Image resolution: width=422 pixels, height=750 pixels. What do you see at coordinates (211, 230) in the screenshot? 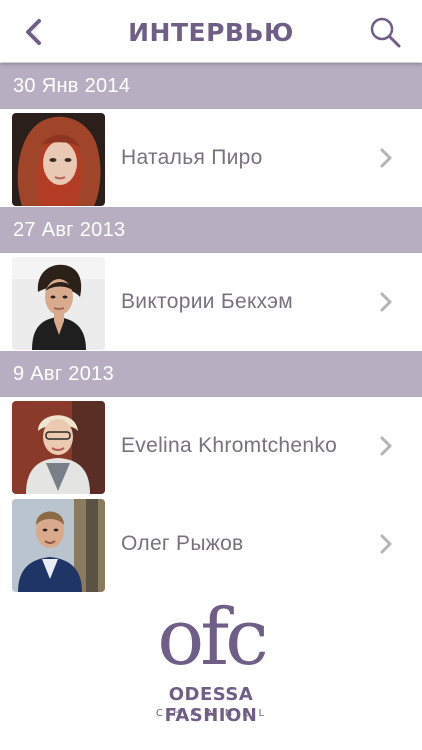
I see `section-date-header: 27 Авг 2013` at bounding box center [211, 230].